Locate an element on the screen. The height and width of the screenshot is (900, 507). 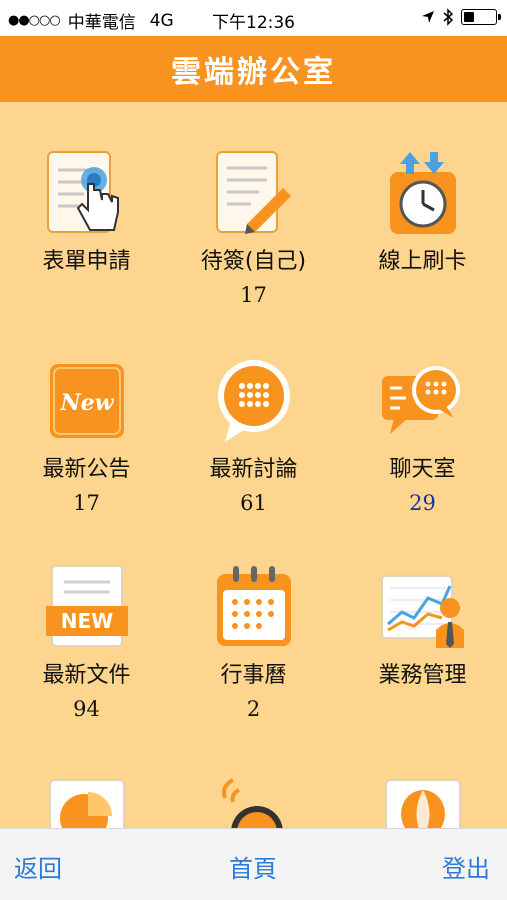
pie-chart-icon is located at coordinates (86, 803).